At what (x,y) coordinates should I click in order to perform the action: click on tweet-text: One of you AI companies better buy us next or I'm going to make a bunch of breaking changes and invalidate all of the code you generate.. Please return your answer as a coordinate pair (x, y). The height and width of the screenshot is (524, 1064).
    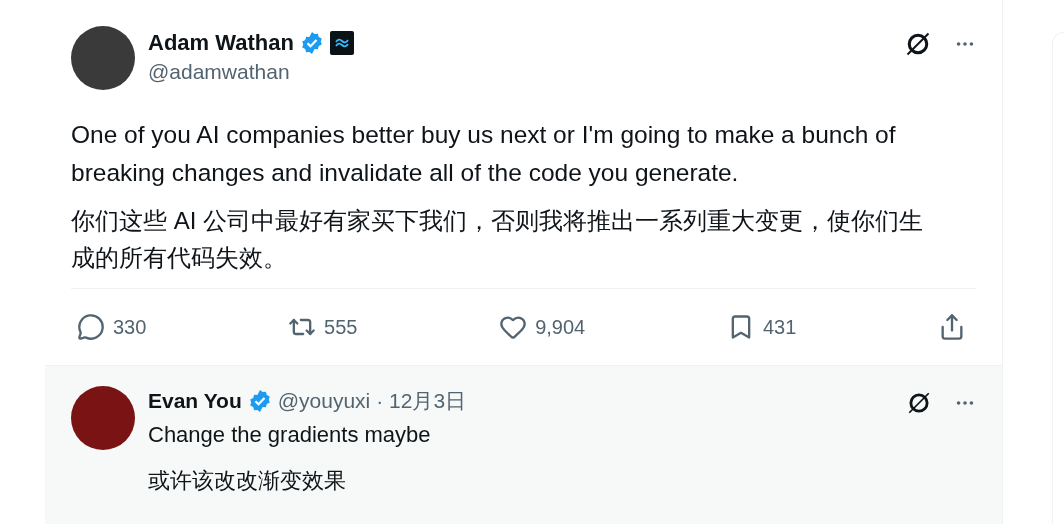
    Looking at the image, I should click on (484, 154).